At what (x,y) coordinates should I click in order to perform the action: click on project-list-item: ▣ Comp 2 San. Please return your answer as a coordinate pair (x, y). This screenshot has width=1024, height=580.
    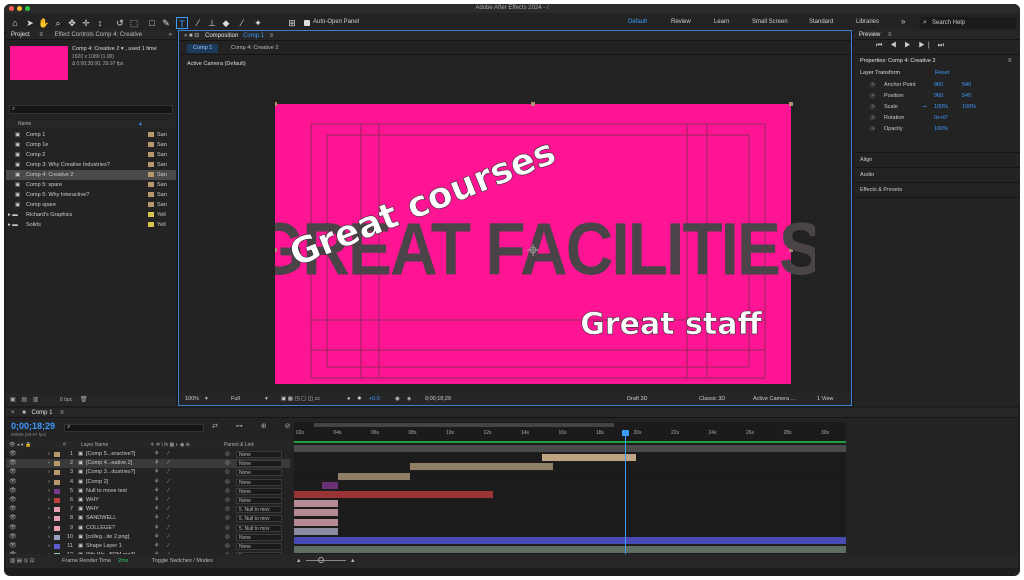
    Looking at the image, I should click on (91, 155).